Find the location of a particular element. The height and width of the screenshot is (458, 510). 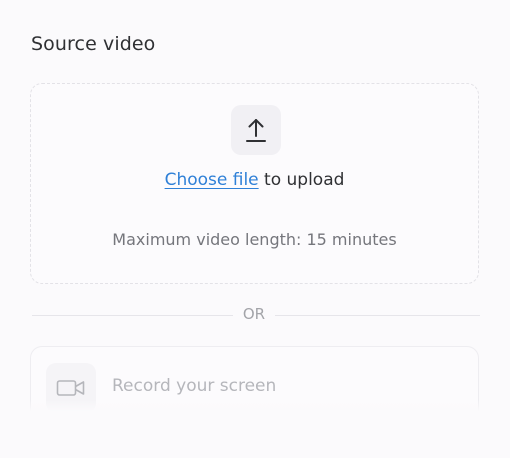

choose-file-link: Choose file is located at coordinates (212, 180).